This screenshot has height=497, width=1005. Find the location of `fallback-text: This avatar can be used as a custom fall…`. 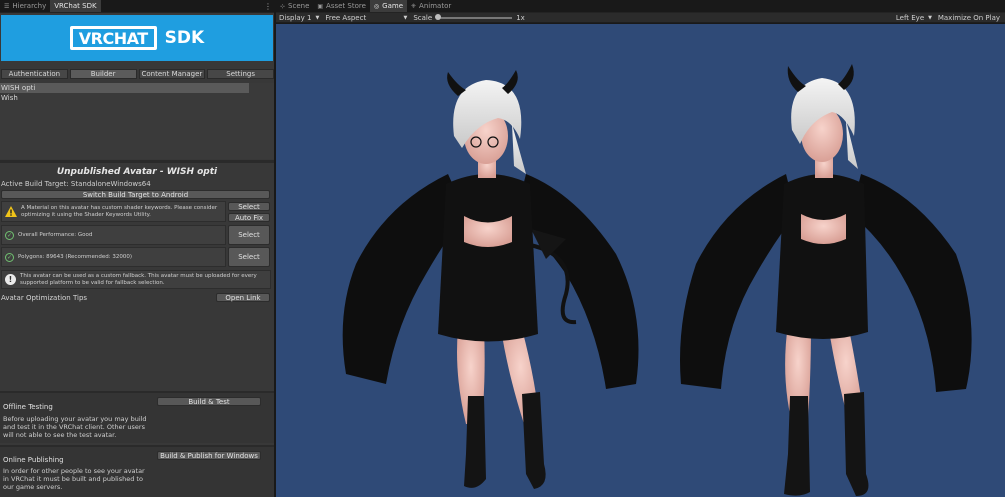

fallback-text: This avatar can be used as a custom fall… is located at coordinates (138, 279).